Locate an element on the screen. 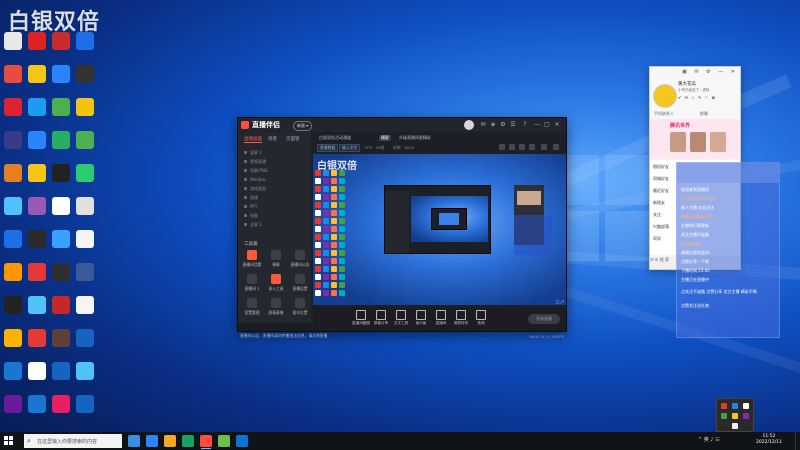 The height and width of the screenshot is (450, 800). bottom-tool-button: 直播间 is located at coordinates (441, 318).